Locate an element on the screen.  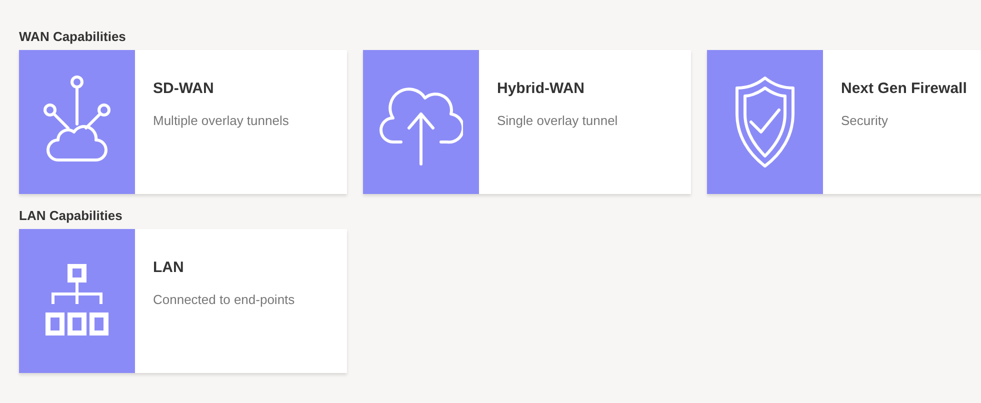
capability-card: Next Gen Firewall Security is located at coordinates (844, 122).